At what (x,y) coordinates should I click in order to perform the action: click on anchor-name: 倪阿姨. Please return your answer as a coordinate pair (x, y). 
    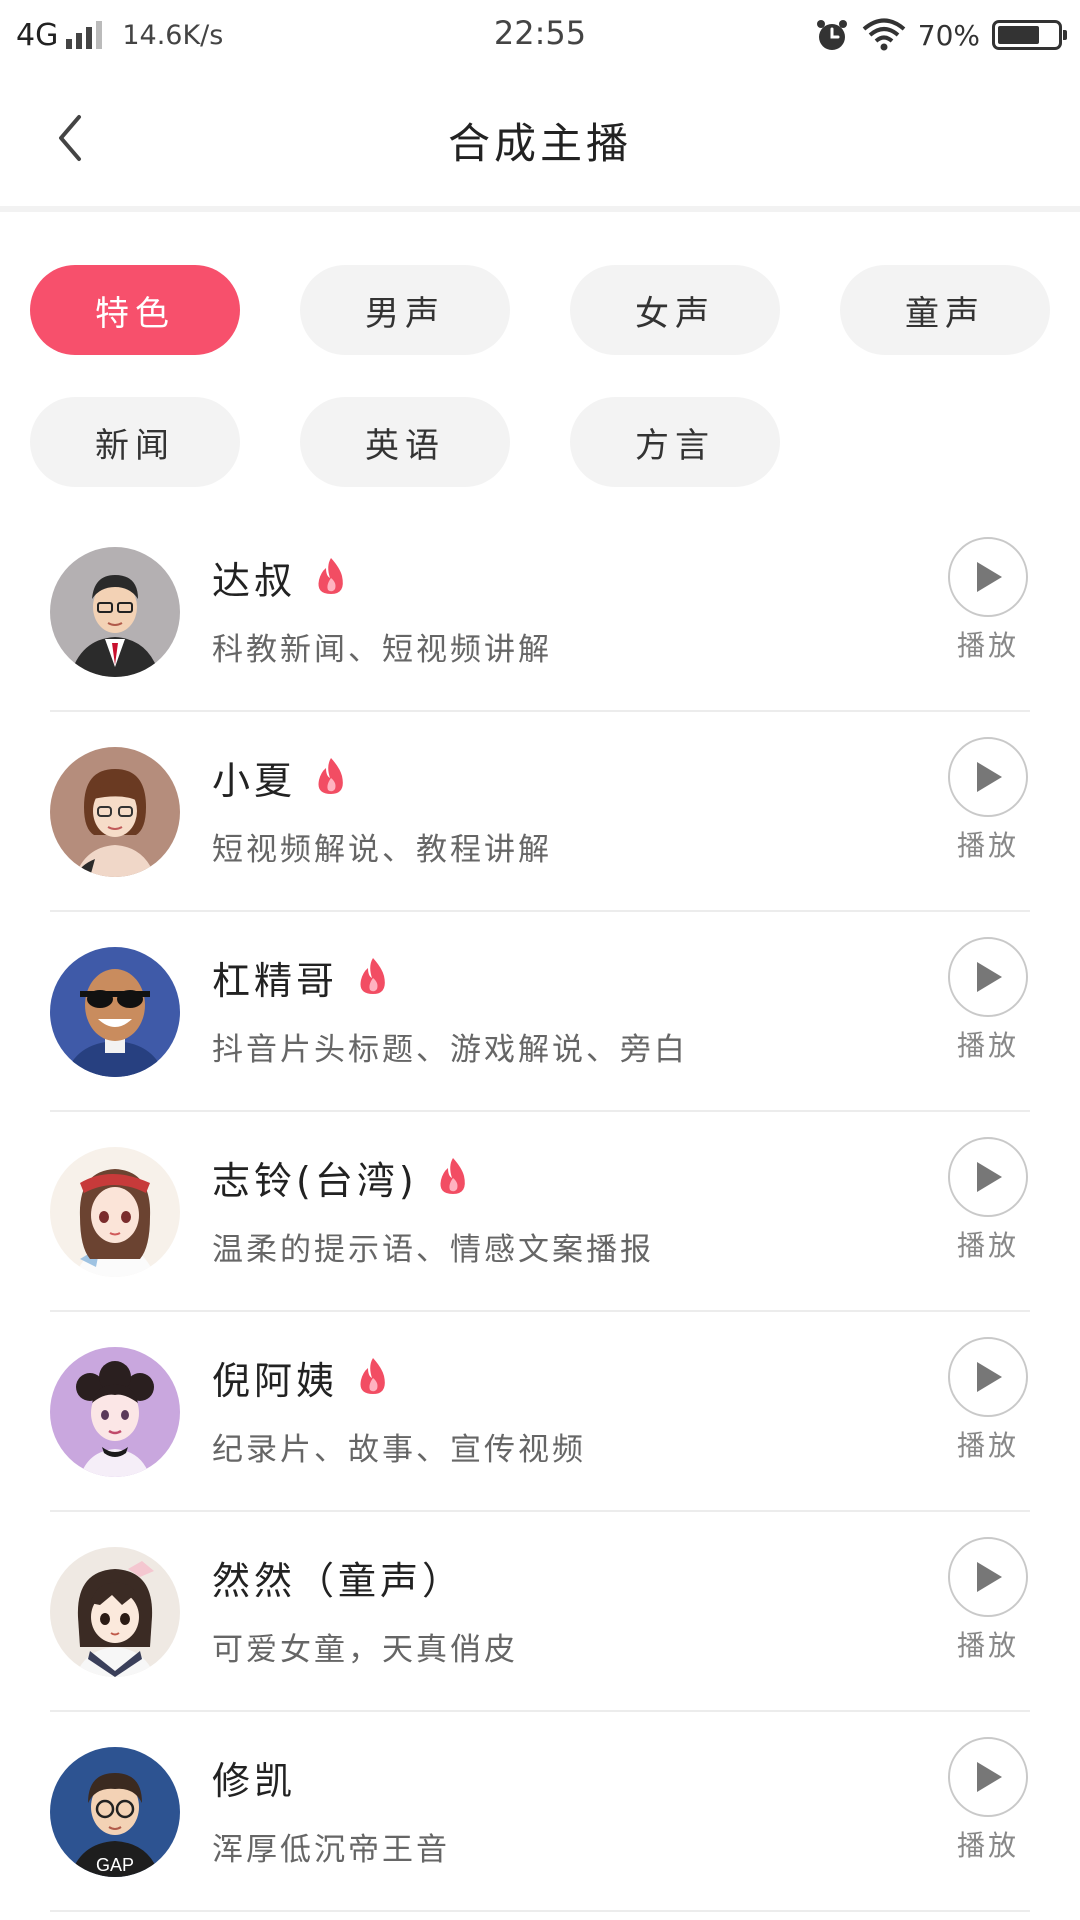
    Looking at the image, I should click on (275, 1381).